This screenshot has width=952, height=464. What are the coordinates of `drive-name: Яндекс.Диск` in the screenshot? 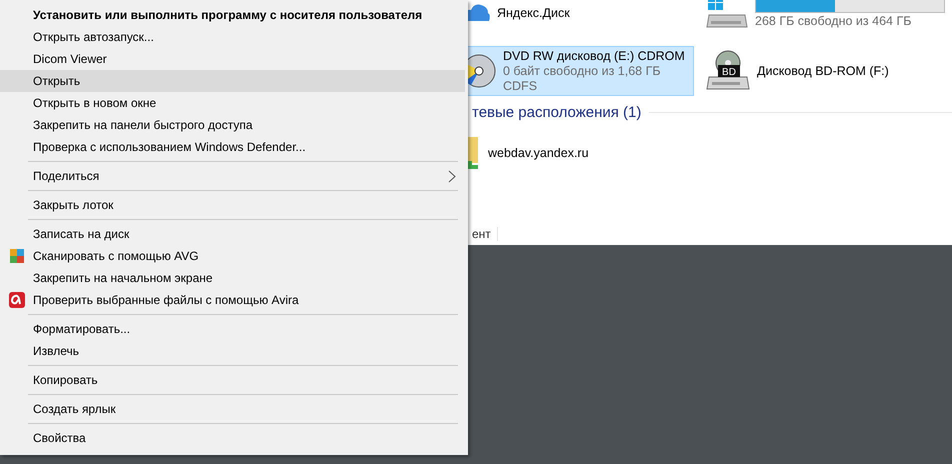 It's located at (533, 13).